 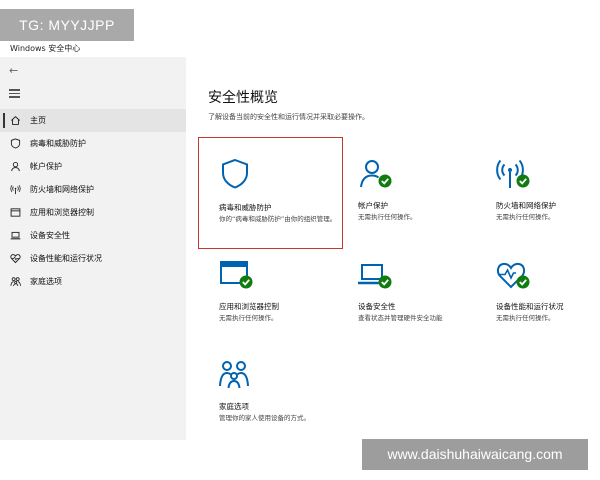 What do you see at coordinates (13, 70) in the screenshot?
I see `back-arrow-icon: ←` at bounding box center [13, 70].